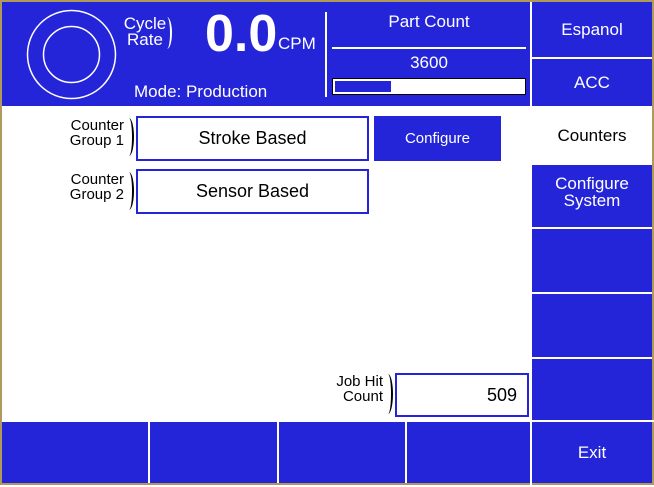 Image resolution: width=654 pixels, height=487 pixels. What do you see at coordinates (167, 33) in the screenshot?
I see `cycle-rate-bracket` at bounding box center [167, 33].